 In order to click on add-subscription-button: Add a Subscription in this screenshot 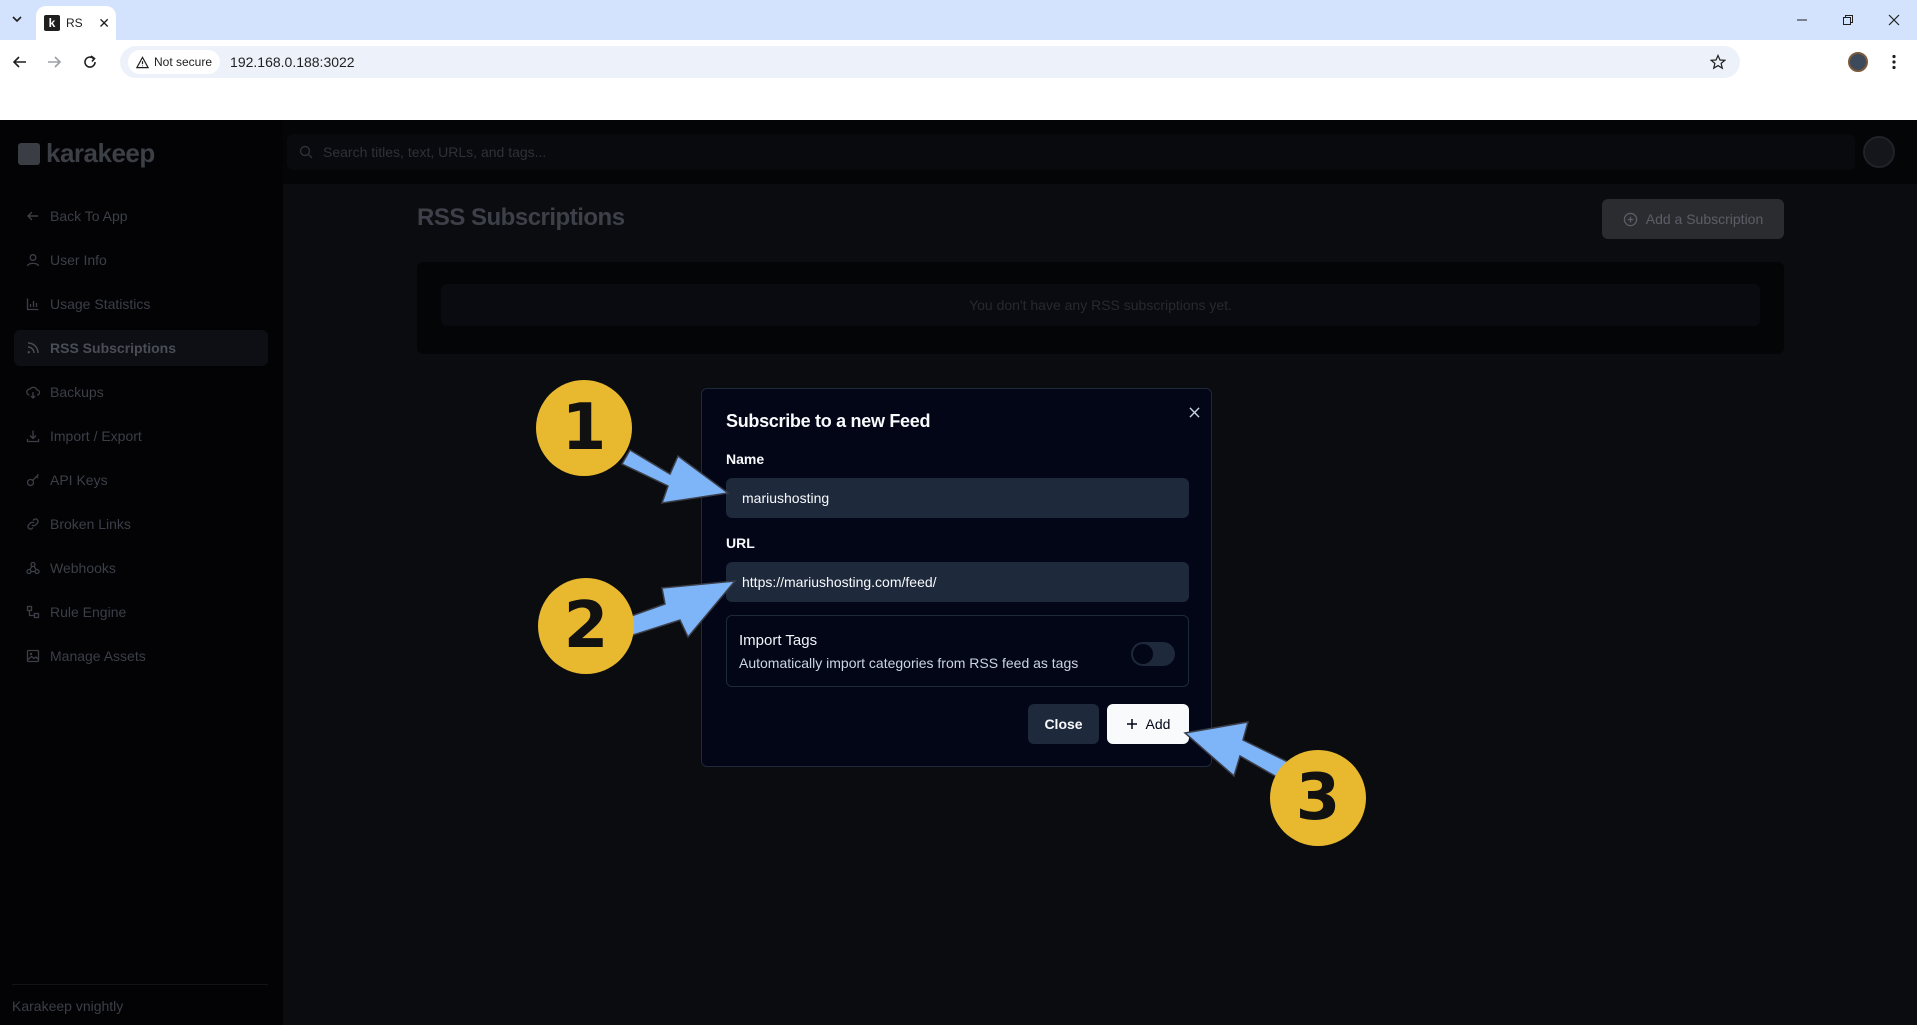, I will do `click(1693, 219)`.